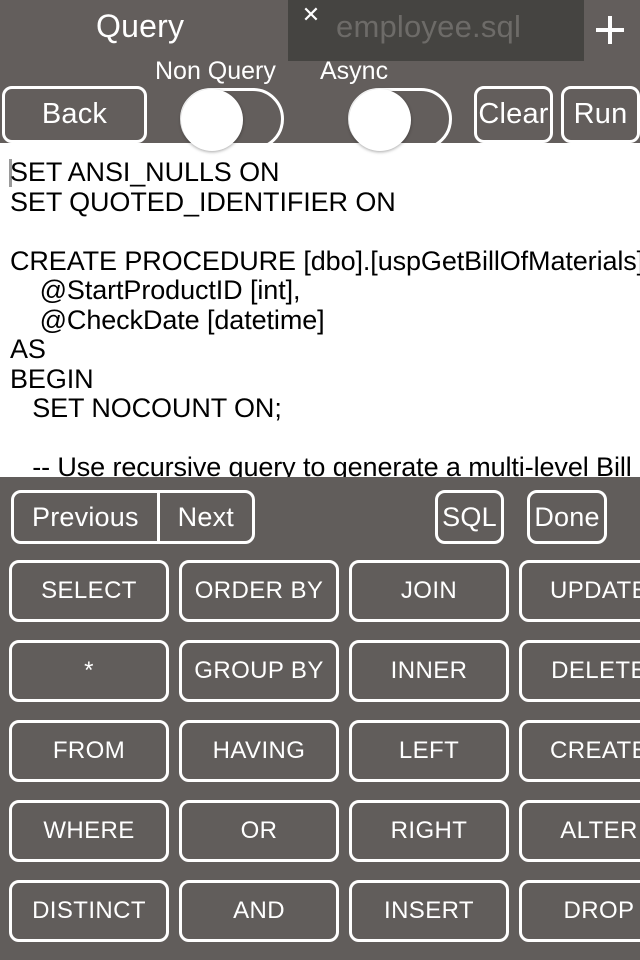 The width and height of the screenshot is (640, 960). Describe the element at coordinates (429, 671) in the screenshot. I see `keyword-key-inner: INNER` at that location.